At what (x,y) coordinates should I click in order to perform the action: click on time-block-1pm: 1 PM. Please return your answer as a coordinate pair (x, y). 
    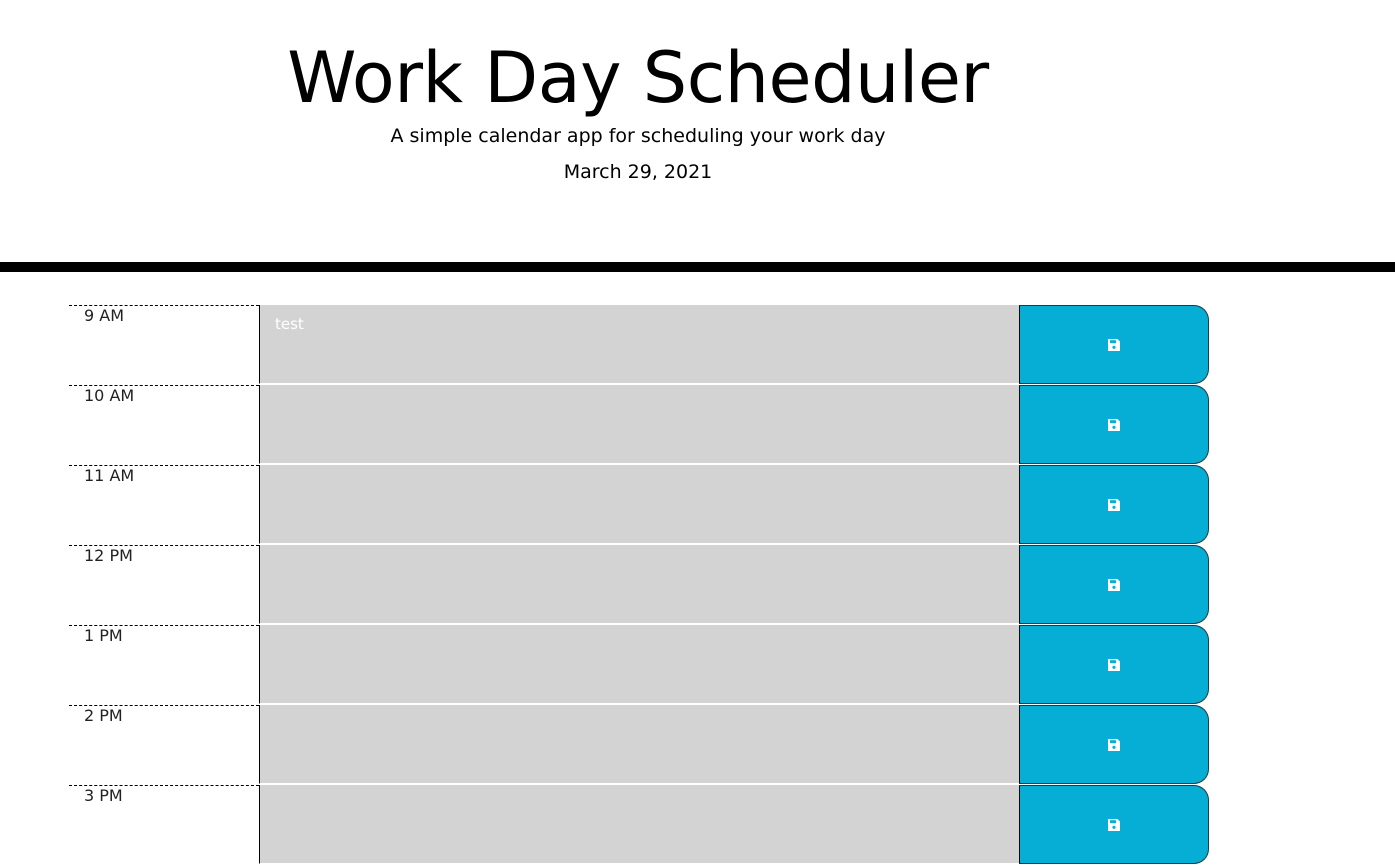
    Looking at the image, I should click on (639, 665).